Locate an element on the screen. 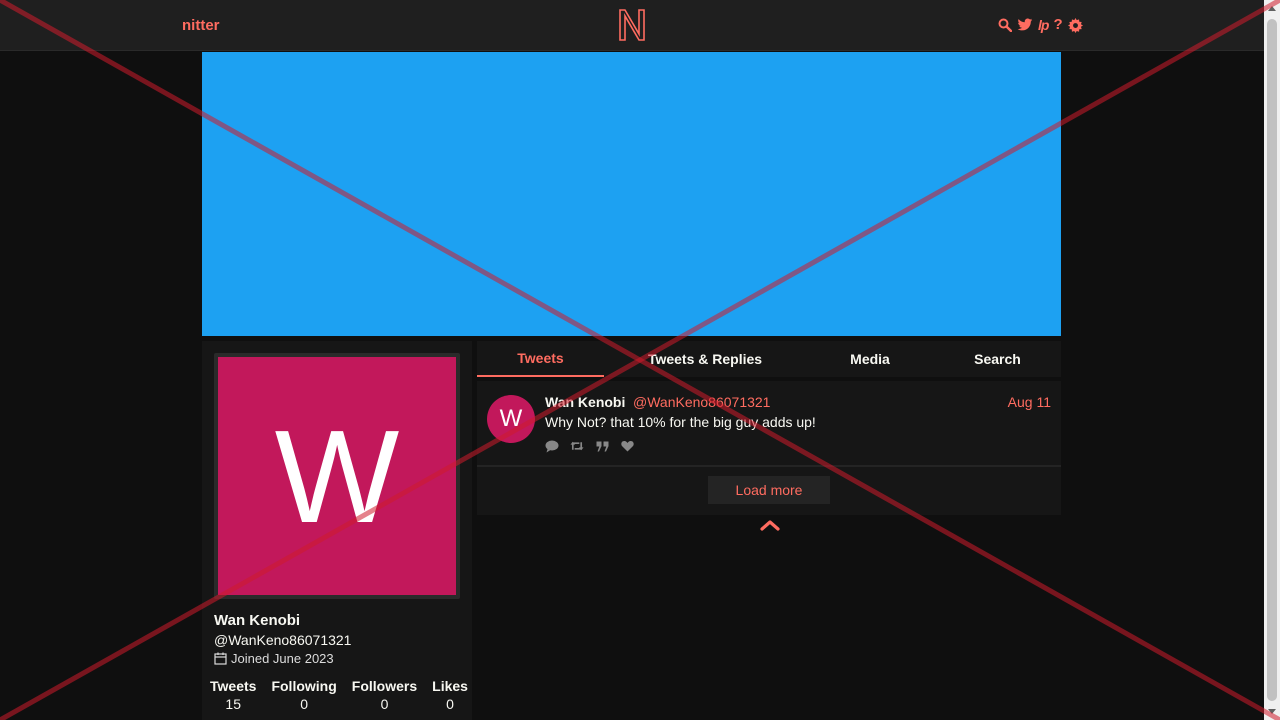 Image resolution: width=1280 pixels, height=720 pixels. stat-label: Followers is located at coordinates (384, 686).